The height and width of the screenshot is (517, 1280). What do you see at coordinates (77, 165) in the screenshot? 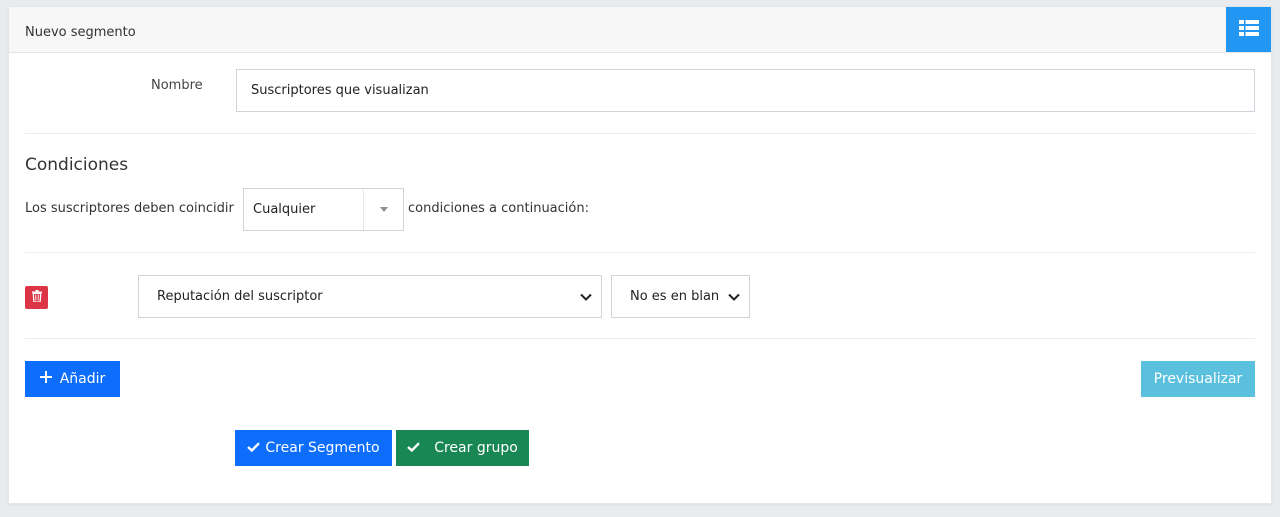
I see `conditions-title: Condiciones` at bounding box center [77, 165].